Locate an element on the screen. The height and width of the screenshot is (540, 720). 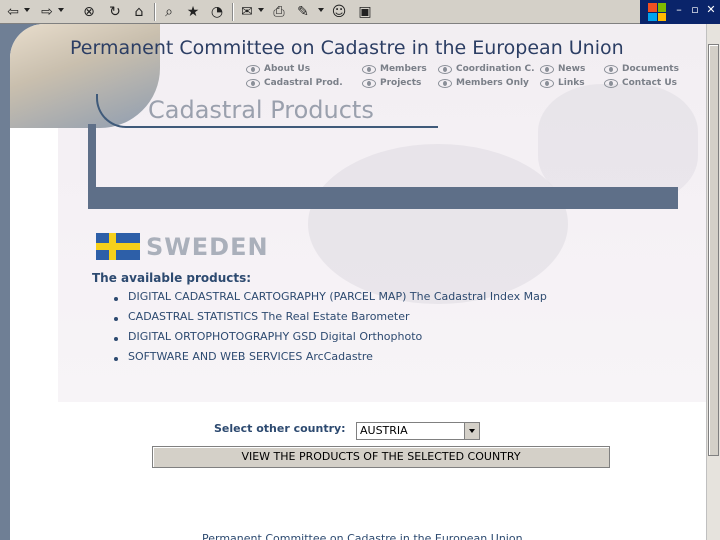
country-select-value: AUSTRIA is located at coordinates (384, 430).